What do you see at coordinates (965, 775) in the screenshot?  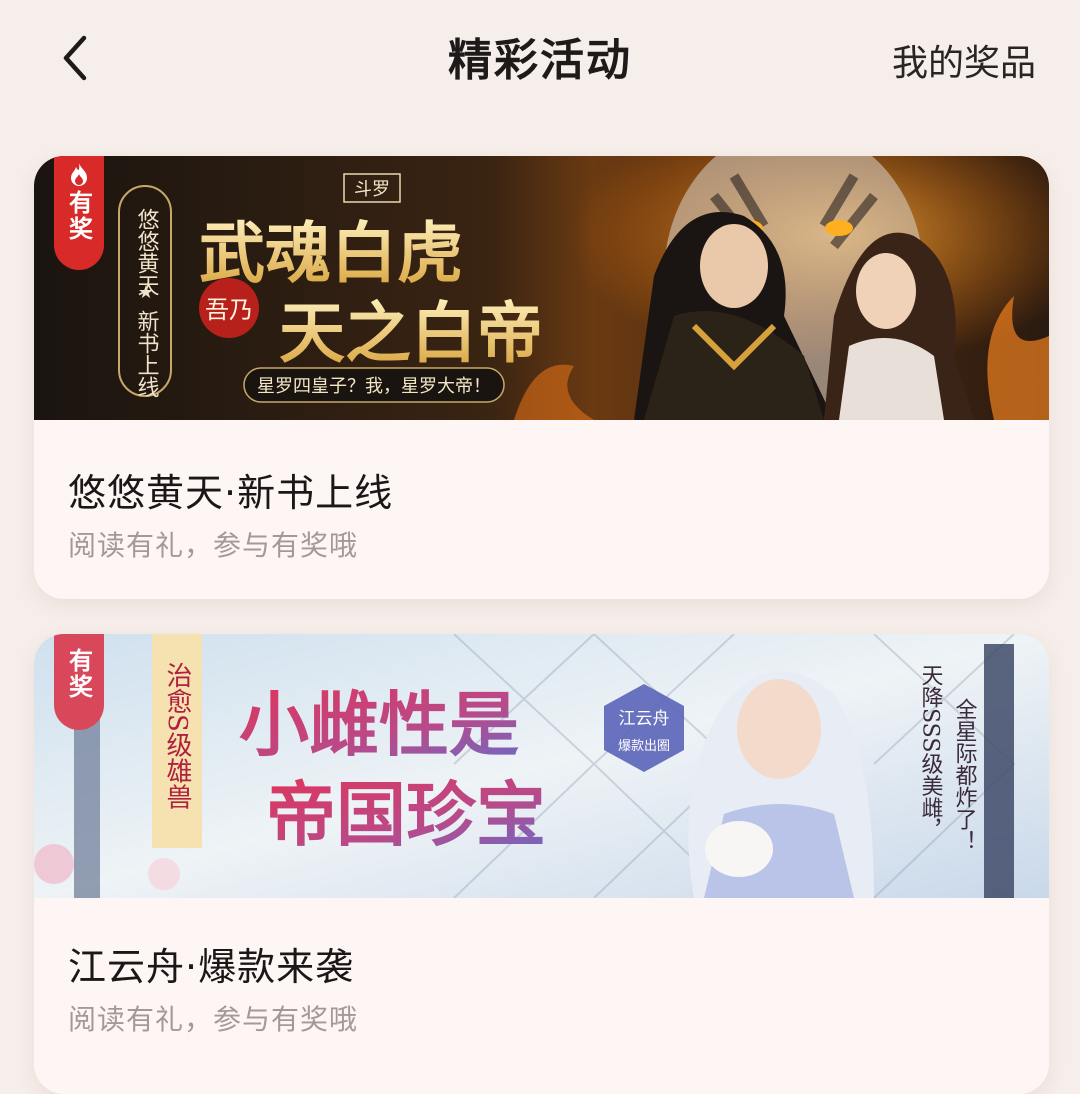 I see `banner-side-2: 全星际都炸了！` at bounding box center [965, 775].